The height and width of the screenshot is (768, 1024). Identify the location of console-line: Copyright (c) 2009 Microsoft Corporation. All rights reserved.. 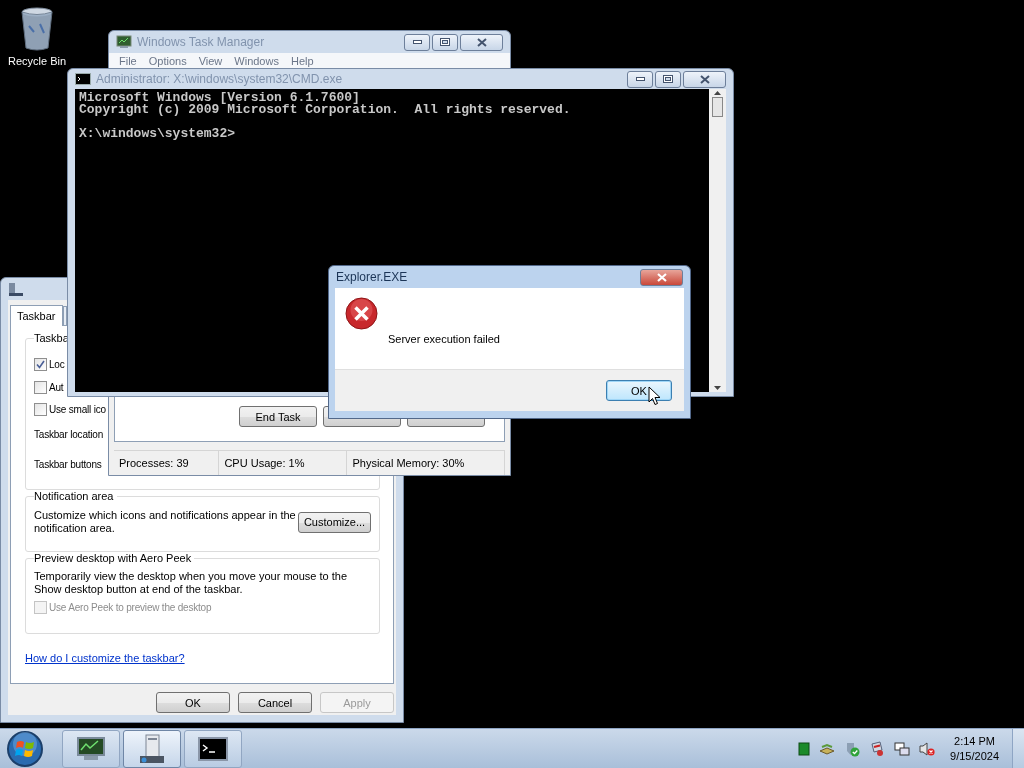
(325, 110).